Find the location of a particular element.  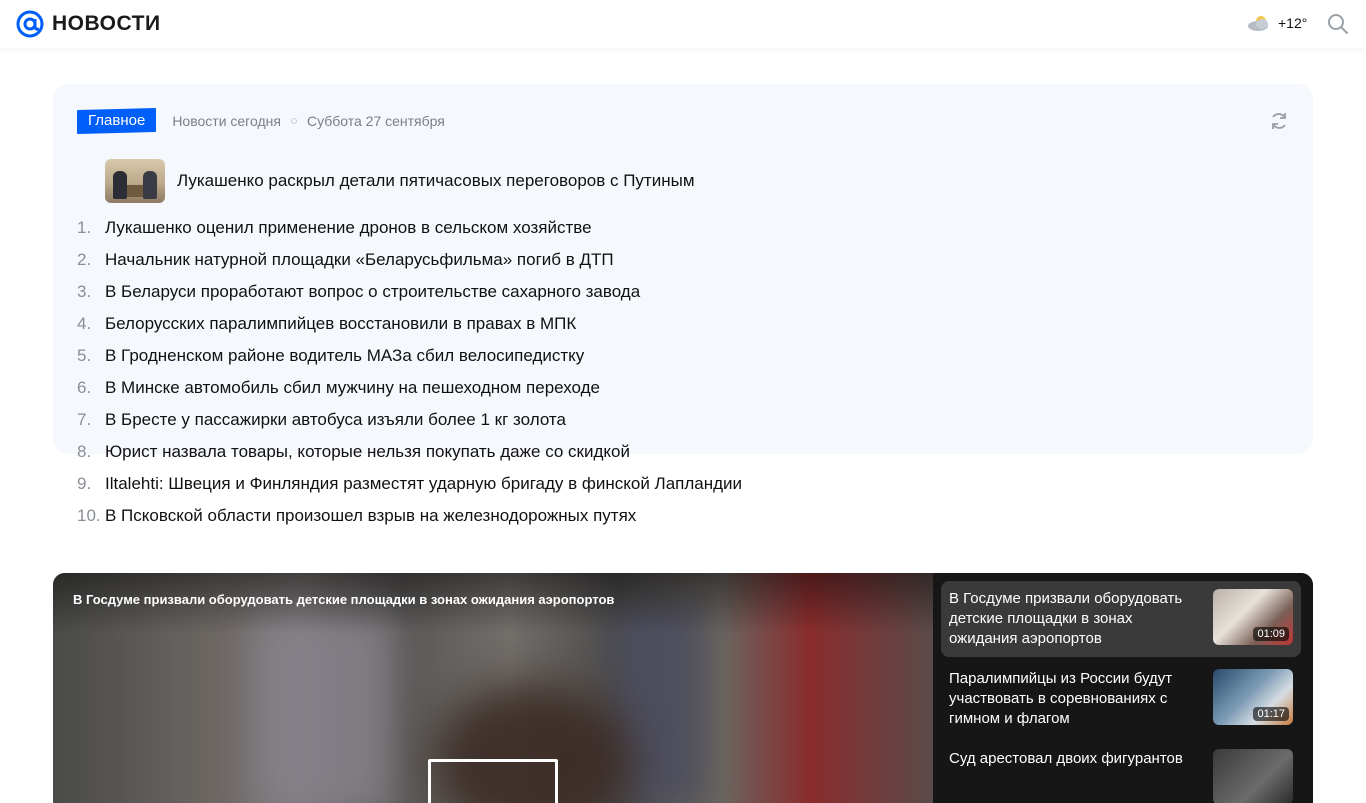

news-item-number: 4. is located at coordinates (84, 323).